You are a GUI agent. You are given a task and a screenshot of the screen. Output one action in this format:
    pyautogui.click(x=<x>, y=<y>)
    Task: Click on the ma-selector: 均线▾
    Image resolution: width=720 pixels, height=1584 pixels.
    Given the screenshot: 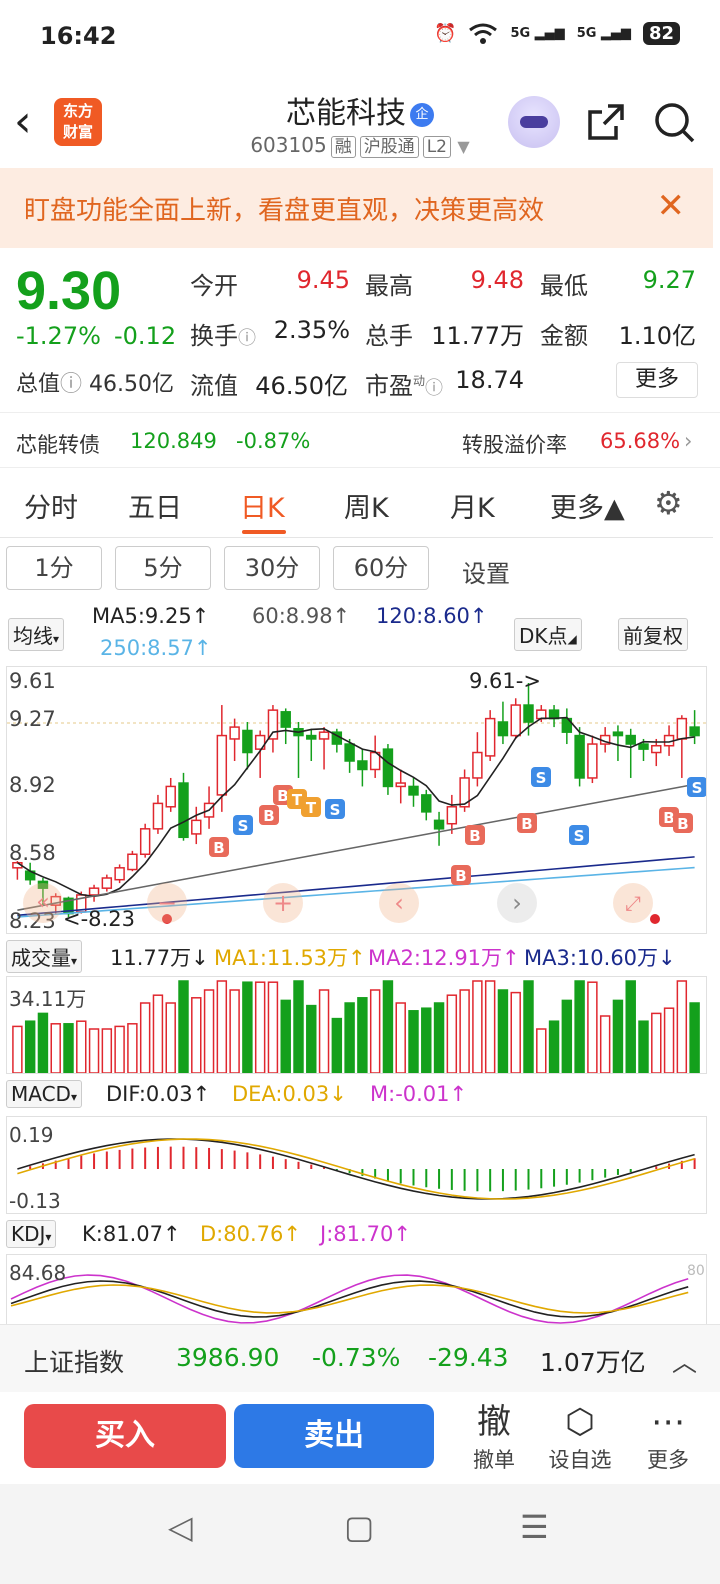 What is the action you would take?
    pyautogui.click(x=36, y=634)
    